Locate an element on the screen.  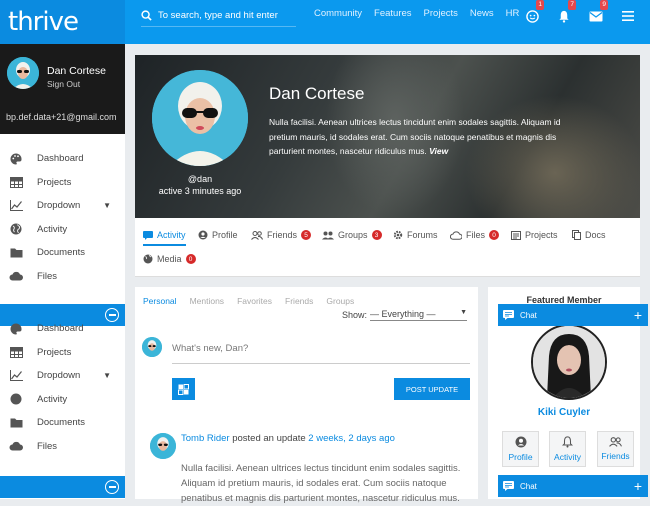
notification-badge: 9 is located at coordinates (604, 5).